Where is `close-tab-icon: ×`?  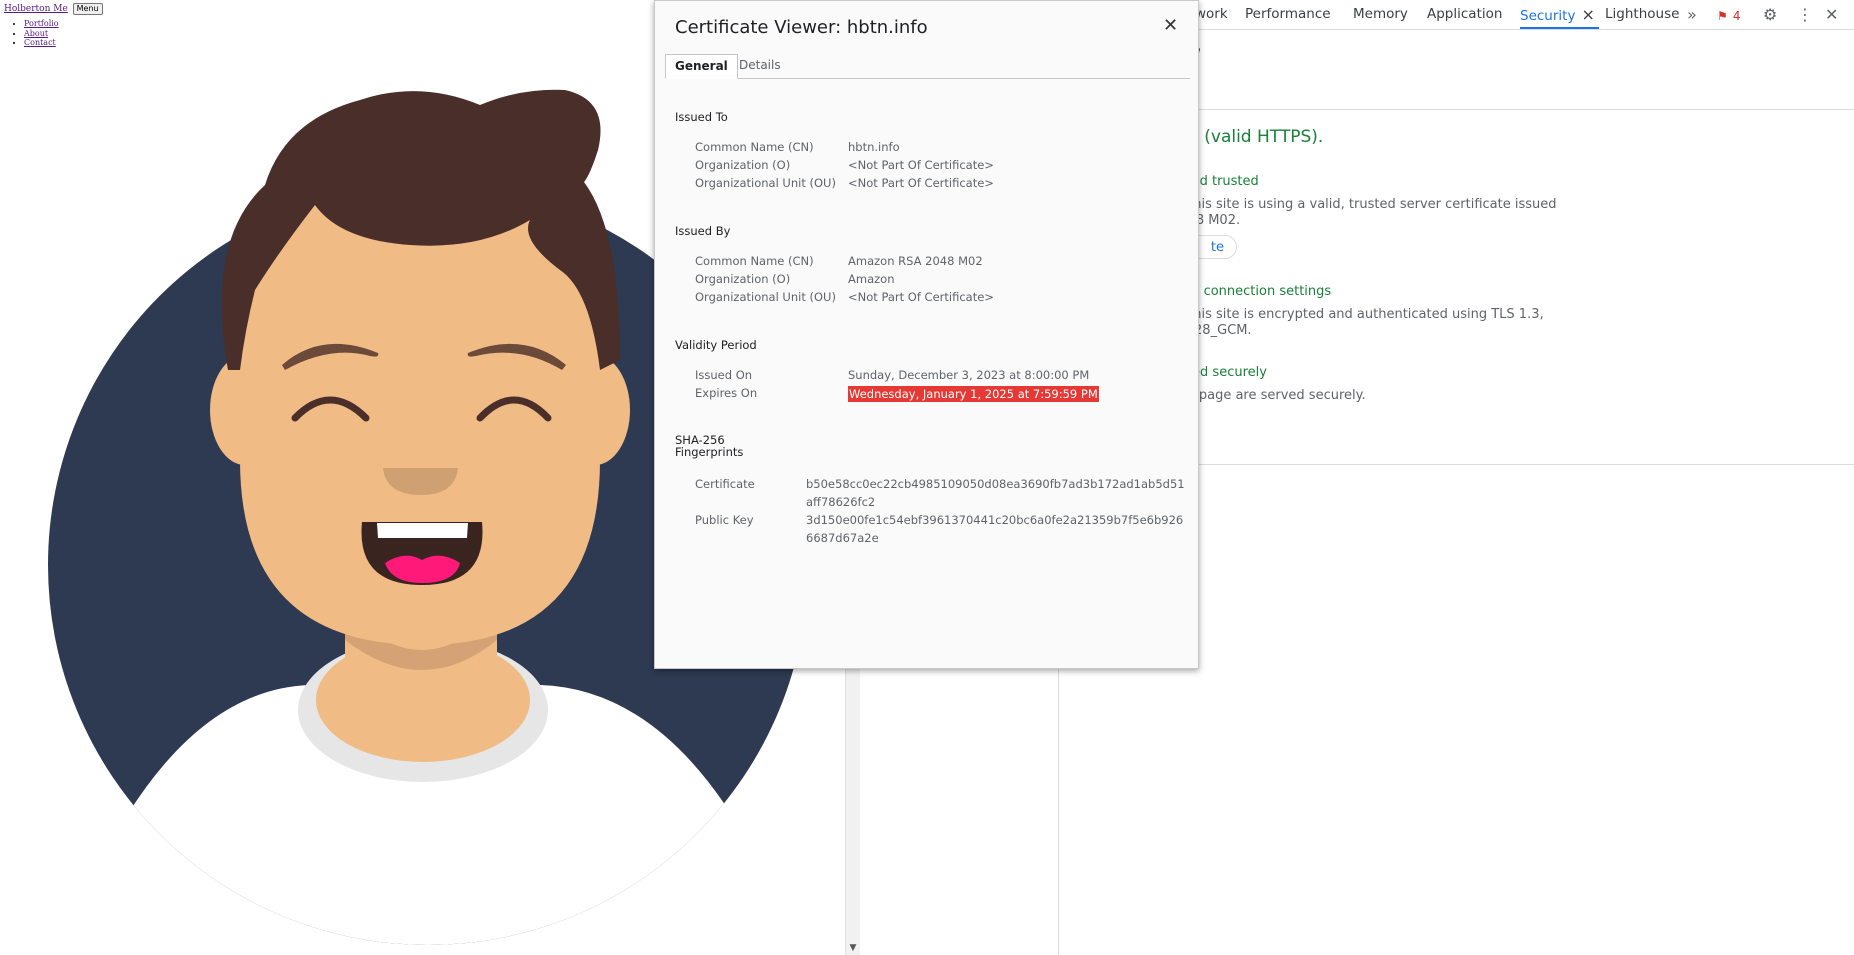 close-tab-icon: × is located at coordinates (1587, 14).